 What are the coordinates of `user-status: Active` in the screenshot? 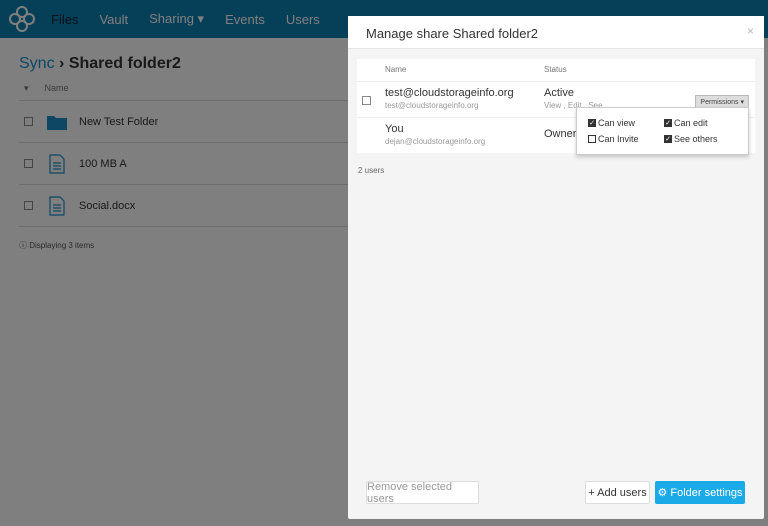 It's located at (559, 93).